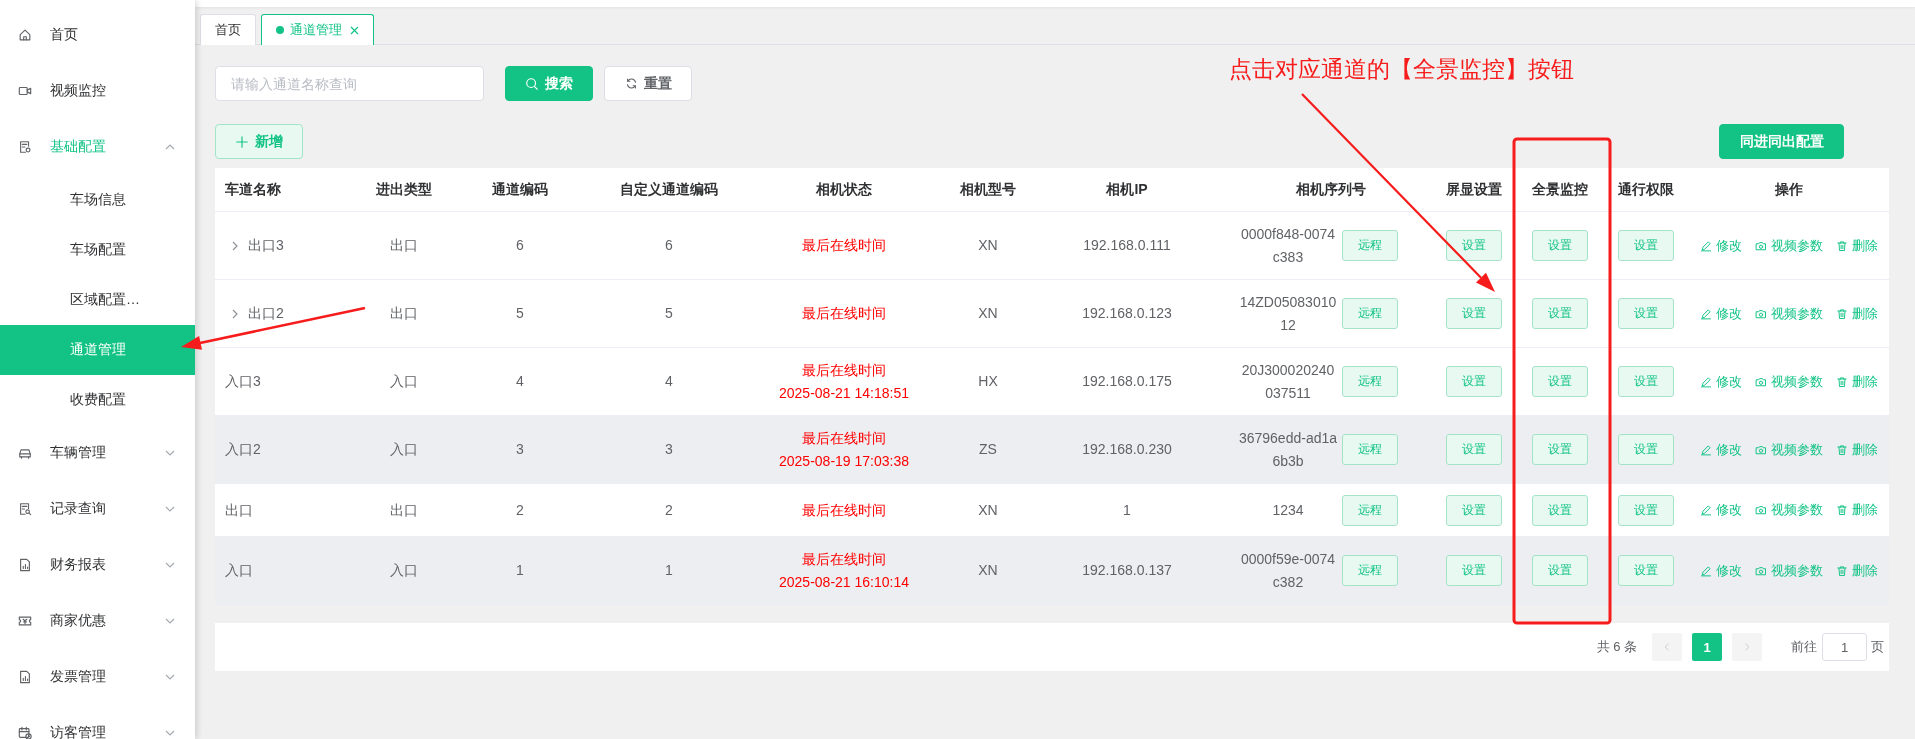  I want to click on page-input: 1, so click(1844, 647).